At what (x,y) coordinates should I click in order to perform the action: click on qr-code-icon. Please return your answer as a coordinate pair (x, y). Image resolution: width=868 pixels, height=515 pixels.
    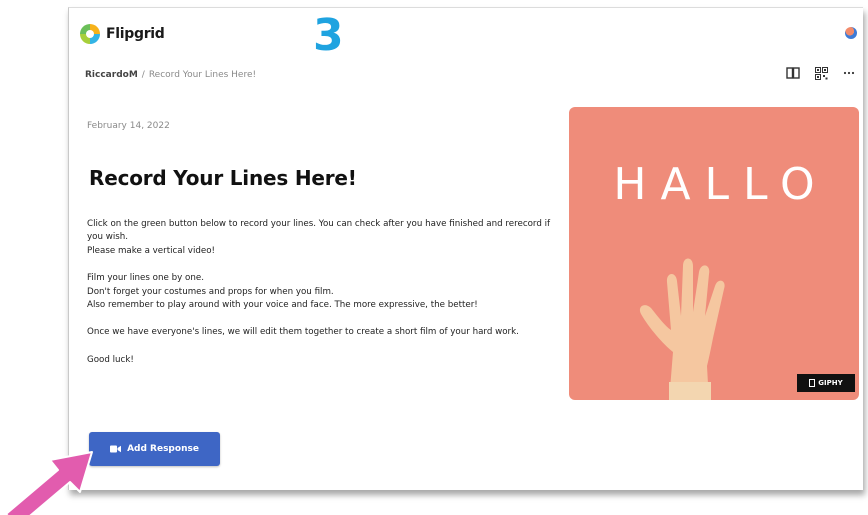
    Looking at the image, I should click on (821, 73).